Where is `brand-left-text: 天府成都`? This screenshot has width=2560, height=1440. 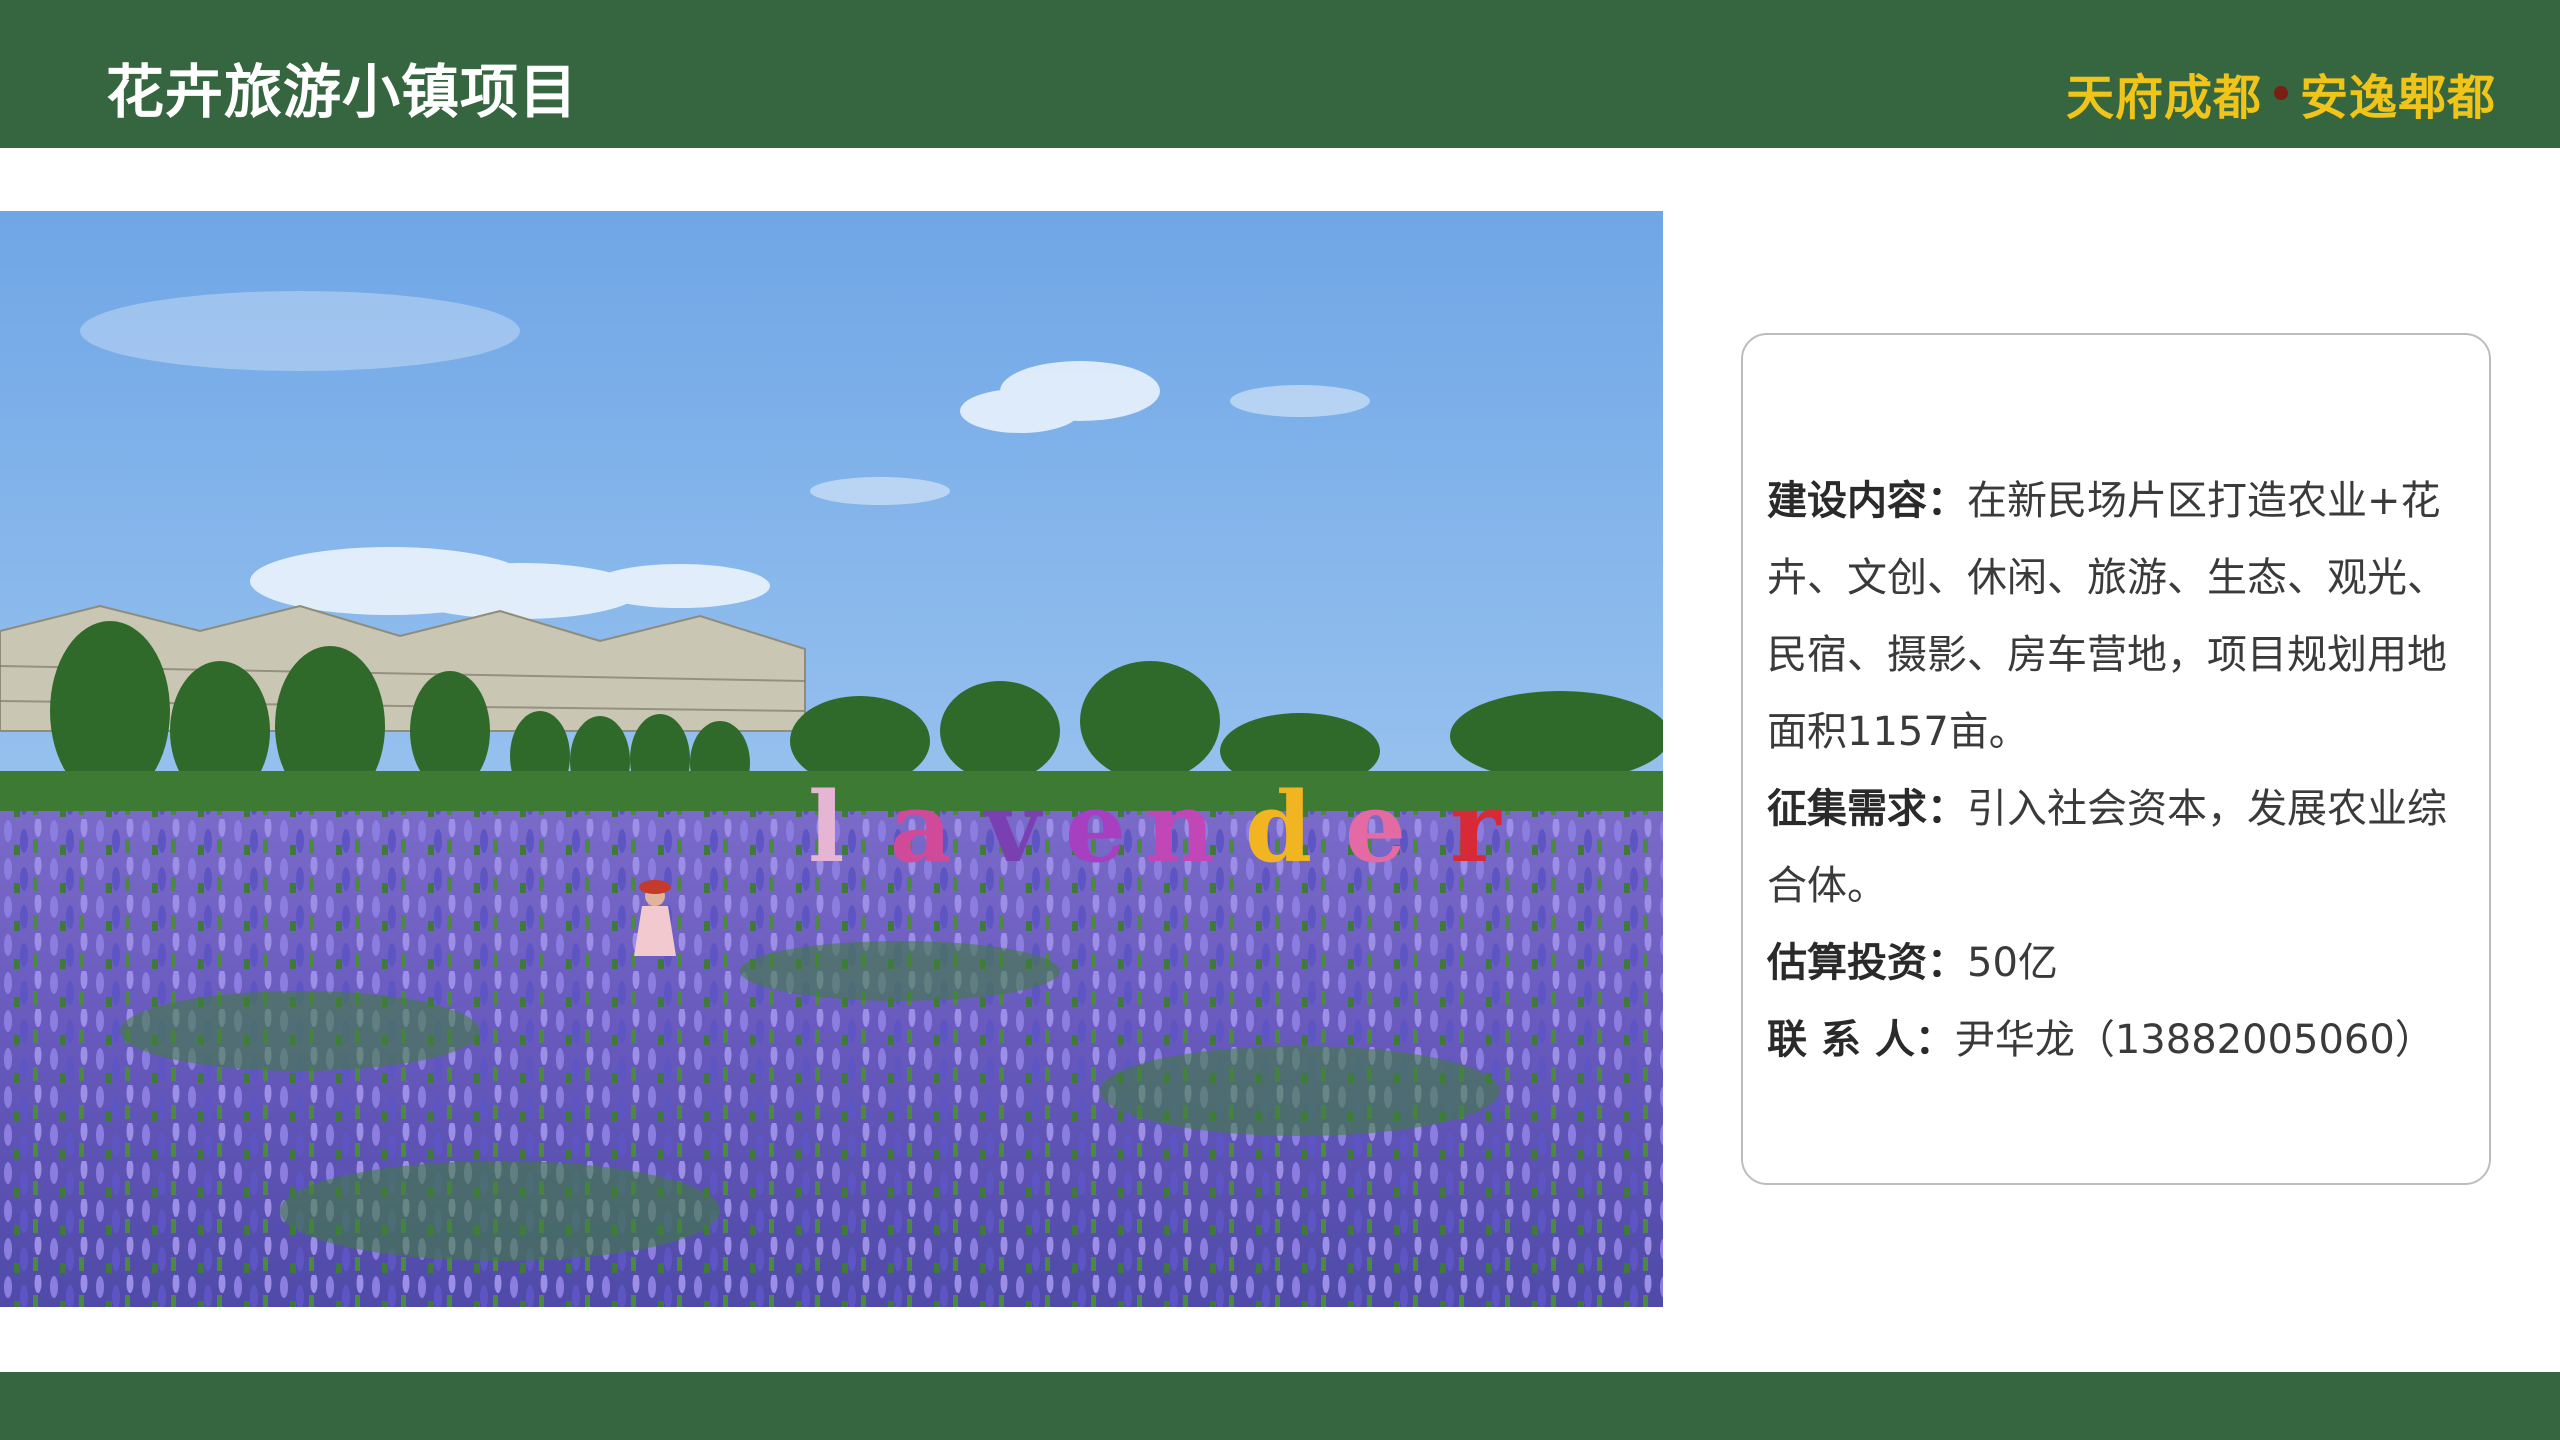 brand-left-text: 天府成都 is located at coordinates (2163, 98).